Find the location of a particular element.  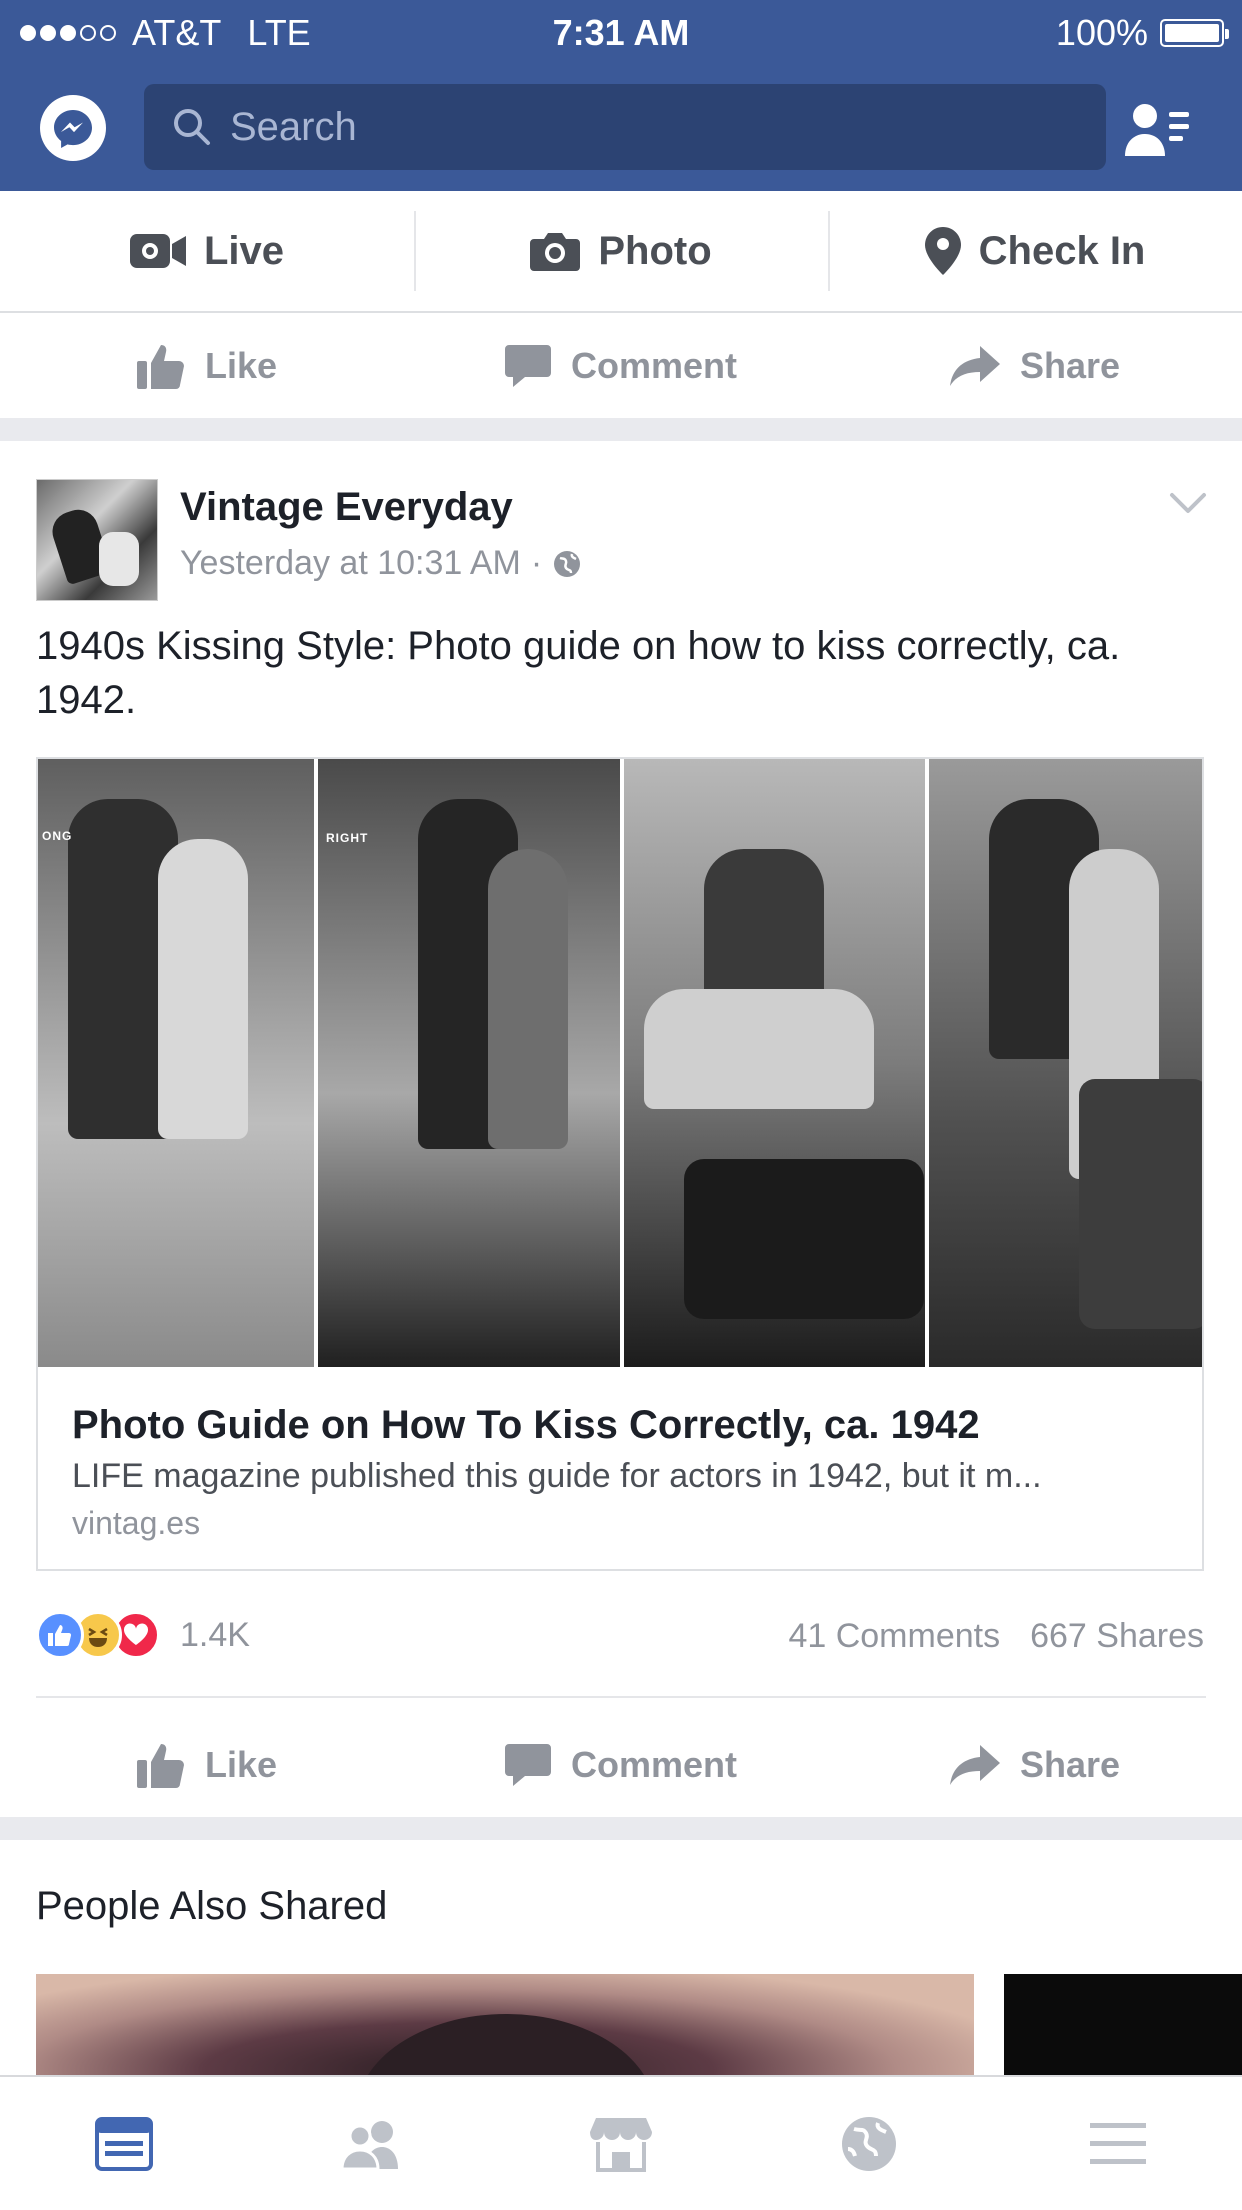

composer-bar: Live Photo Check In is located at coordinates (621, 252).